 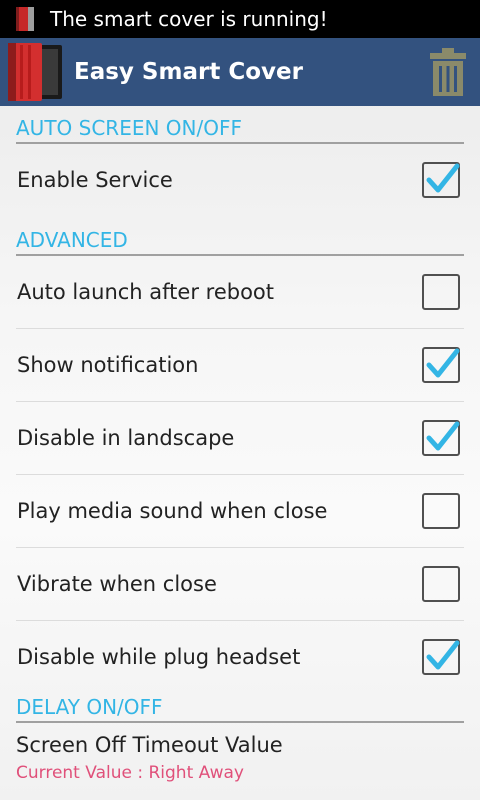 I want to click on preference-title: Screen Off Timeout Value, so click(x=149, y=745).